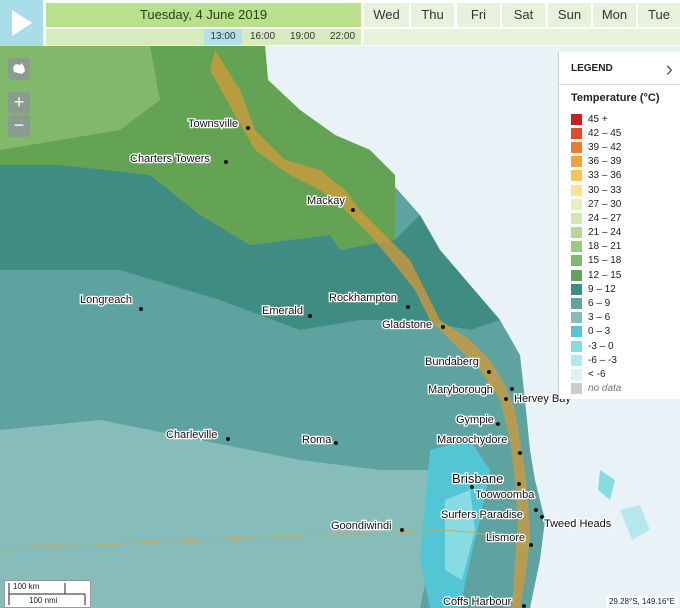 This screenshot has height=608, width=680. Describe the element at coordinates (599, 318) in the screenshot. I see `legend-label: 3 – 6` at that location.